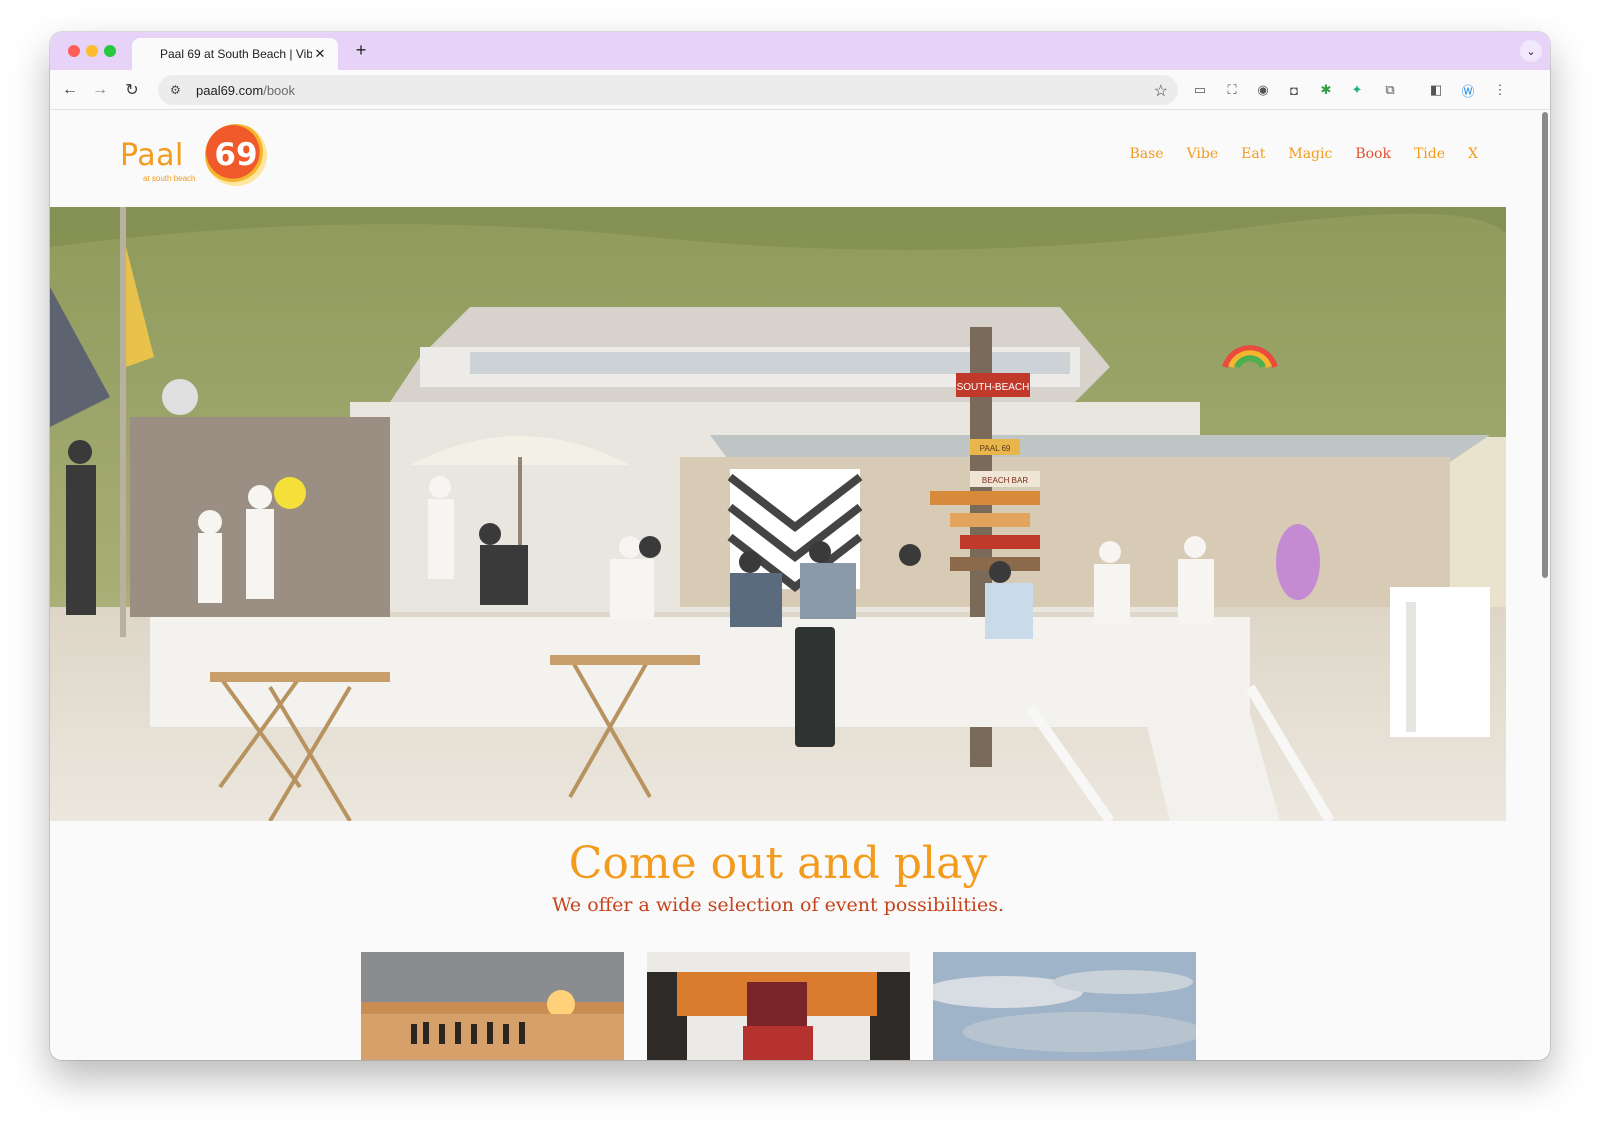  What do you see at coordinates (1263, 90) in the screenshot?
I see `extension-circle-icon: ◉` at bounding box center [1263, 90].